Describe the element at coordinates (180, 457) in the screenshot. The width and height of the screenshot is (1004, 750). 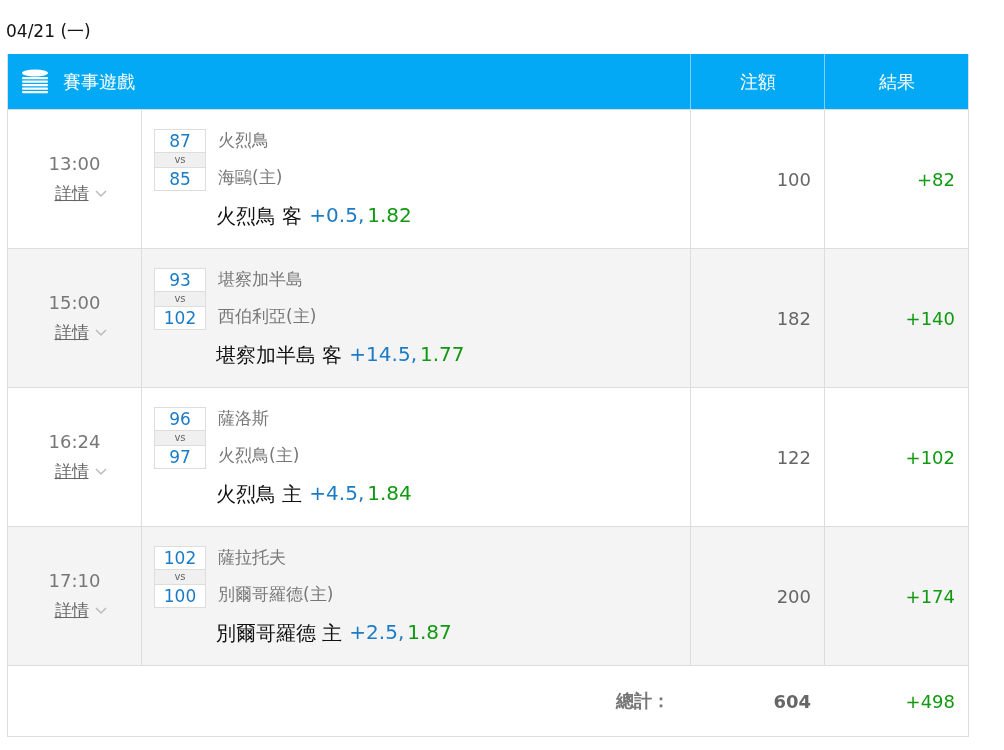
I see `score-cell-text: 97` at that location.